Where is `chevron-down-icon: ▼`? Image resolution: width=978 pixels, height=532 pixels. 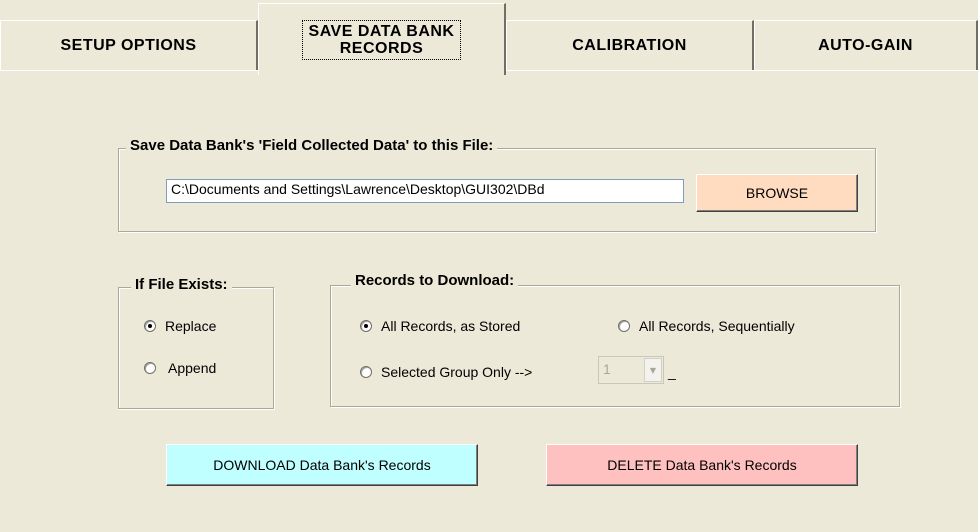 chevron-down-icon: ▼ is located at coordinates (653, 370).